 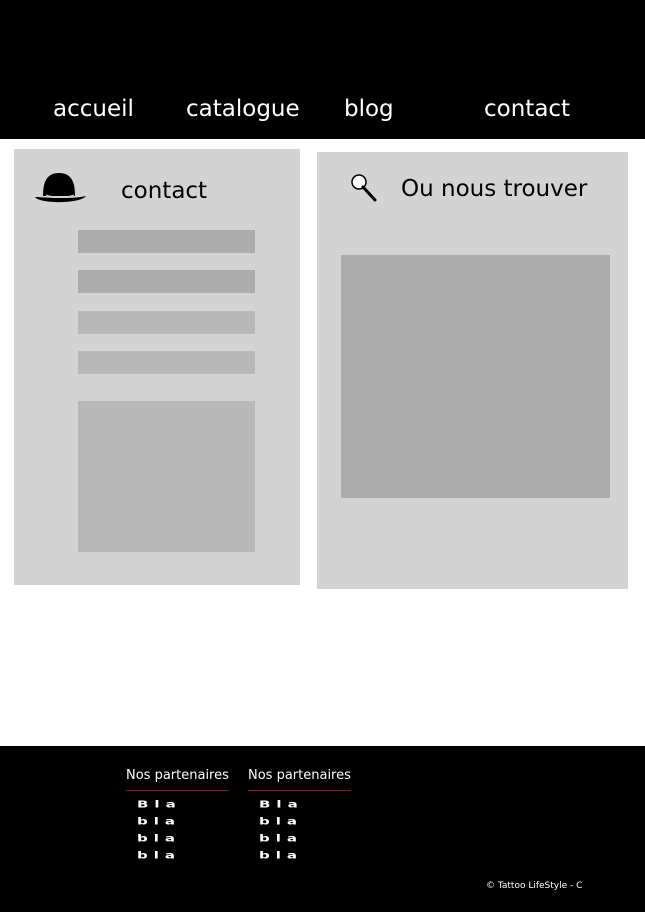 What do you see at coordinates (61, 188) in the screenshot?
I see `bowler-hat-icon` at bounding box center [61, 188].